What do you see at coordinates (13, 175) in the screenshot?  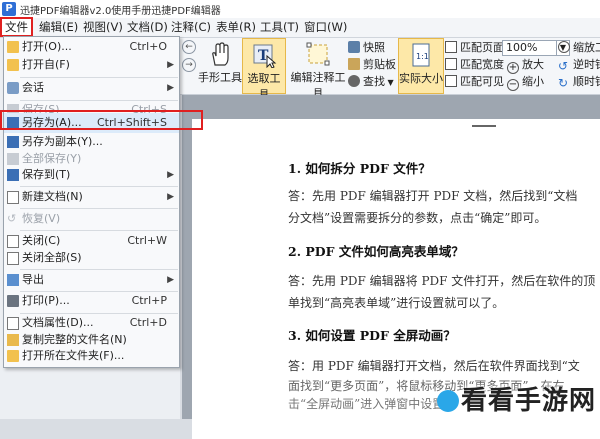 I see `save-to-icon` at bounding box center [13, 175].